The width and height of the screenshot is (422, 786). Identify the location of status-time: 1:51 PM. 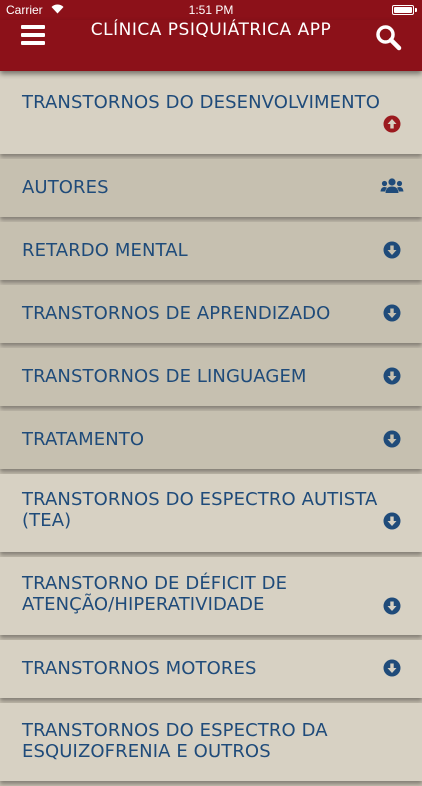
(211, 10).